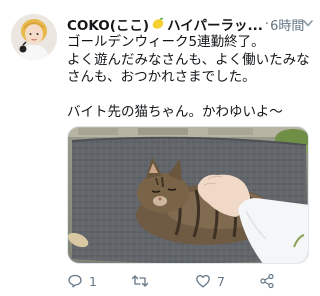 Image resolution: width=320 pixels, height=296 pixels. Describe the element at coordinates (188, 59) in the screenshot. I see `tweet-text-line: よく遊んだみなさんも、よく働いたみな` at that location.